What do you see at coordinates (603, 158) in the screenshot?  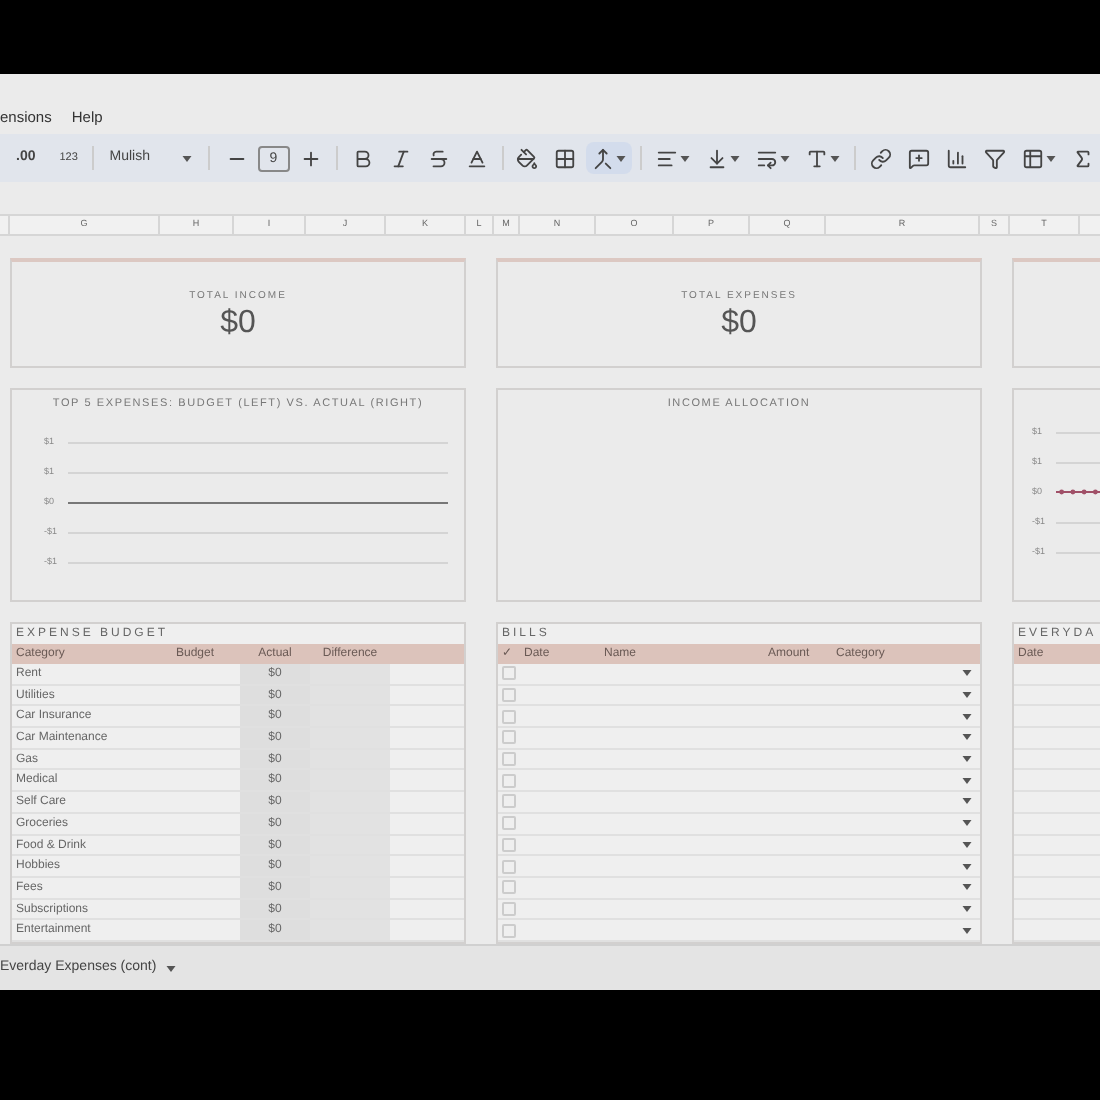 I see `merge-icon` at bounding box center [603, 158].